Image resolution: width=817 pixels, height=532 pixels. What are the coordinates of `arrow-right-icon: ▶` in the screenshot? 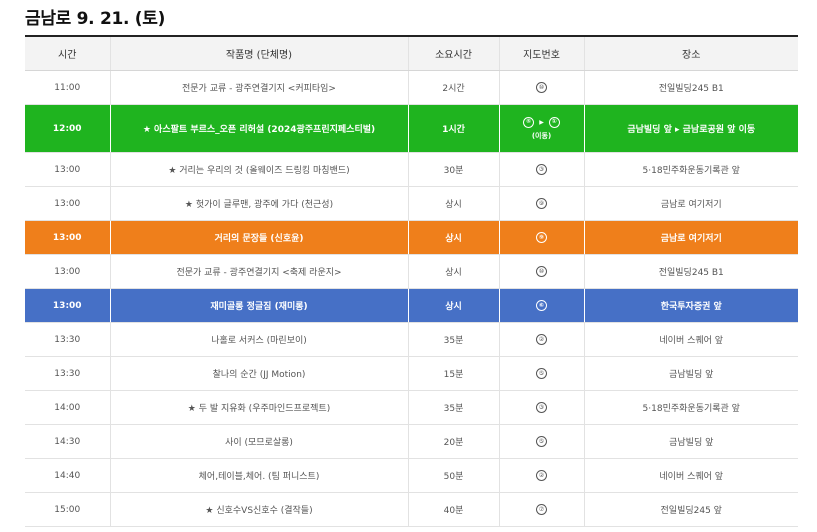 It's located at (541, 122).